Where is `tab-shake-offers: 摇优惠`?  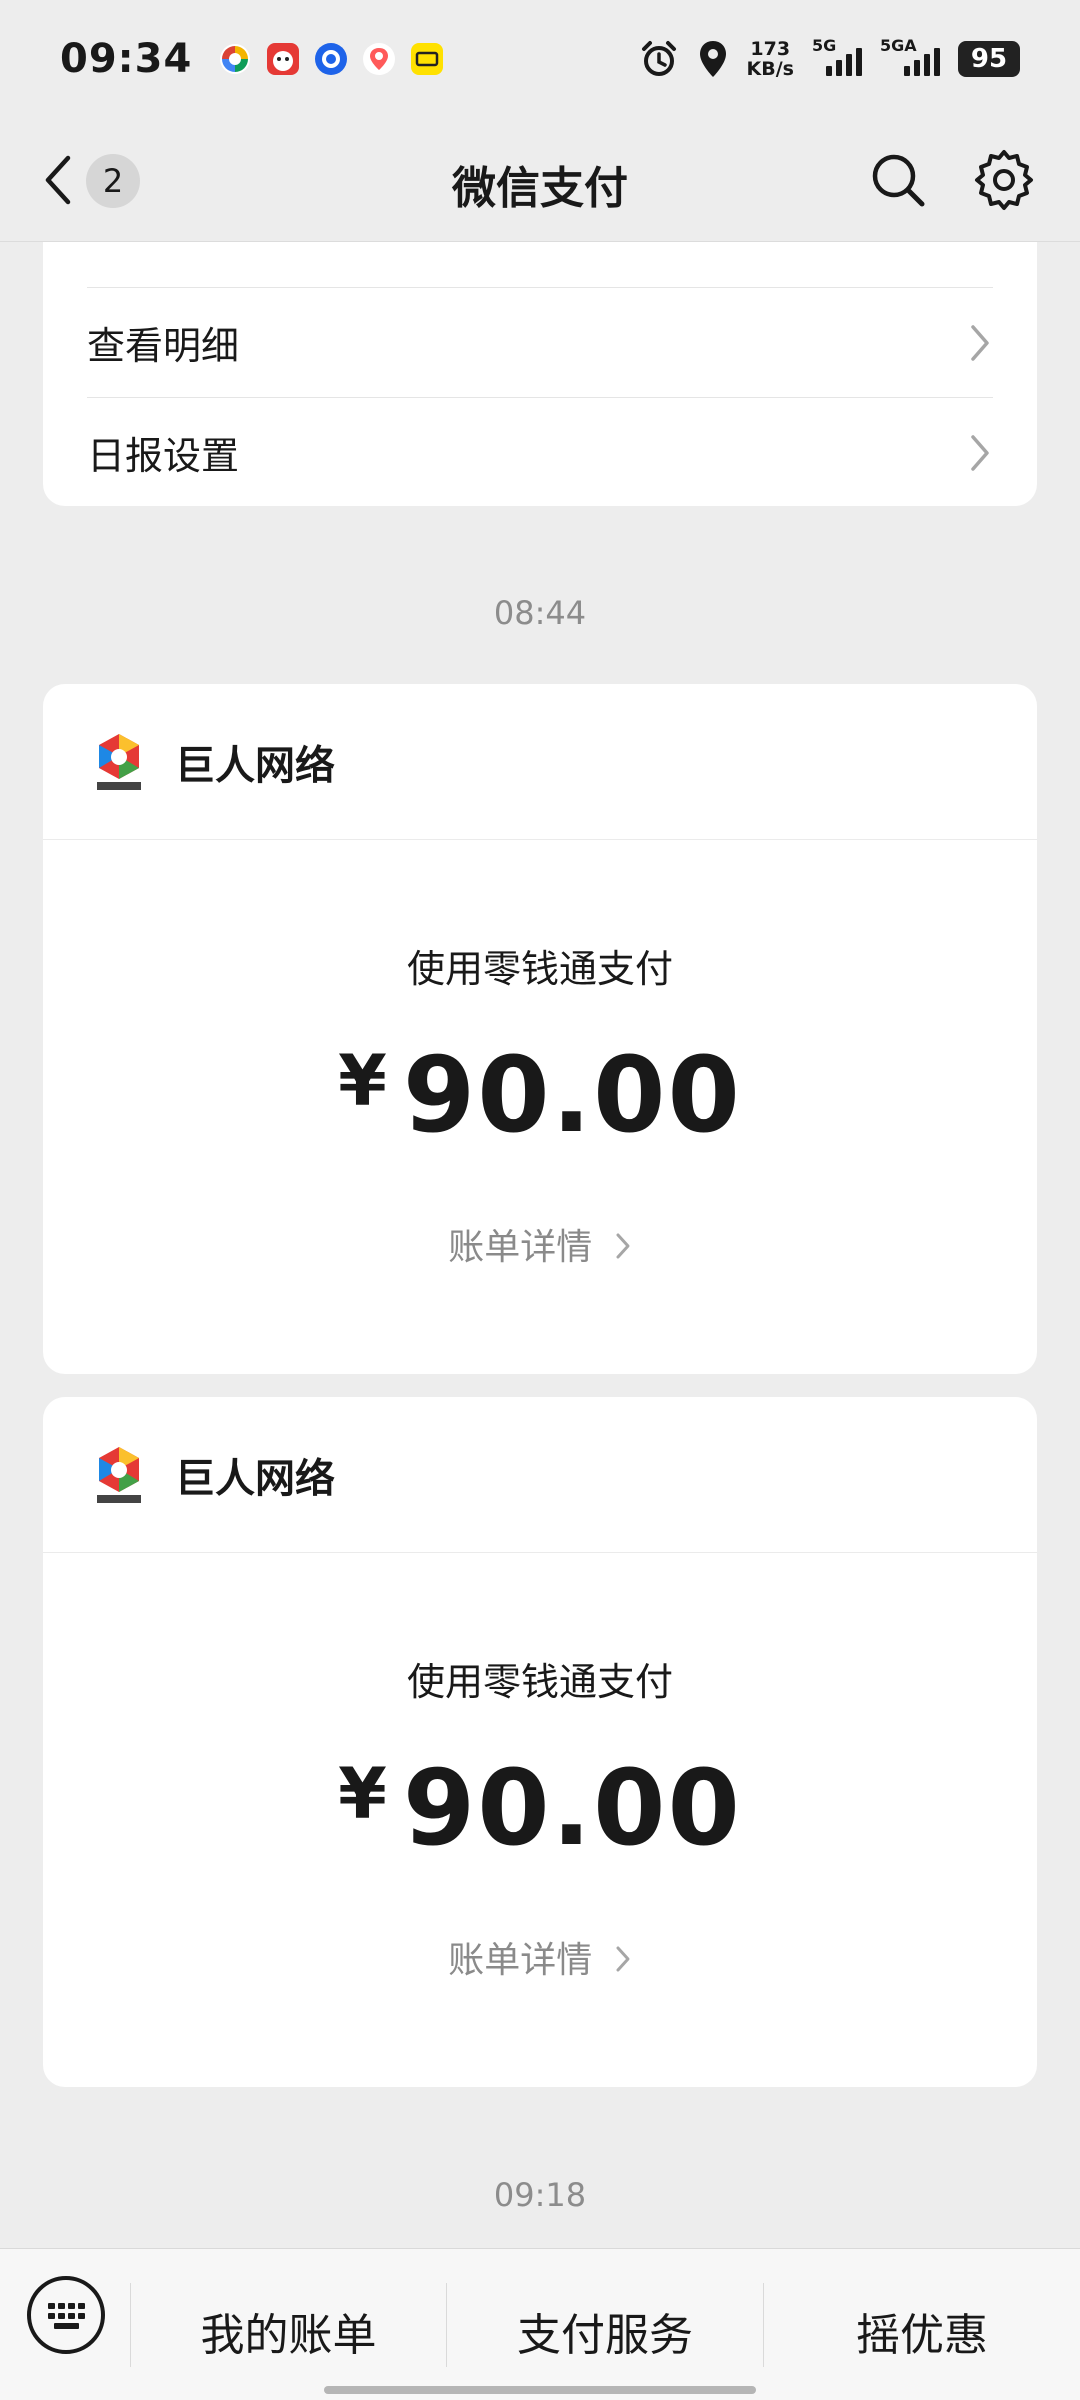
tab-shake-offers: 摇优惠 is located at coordinates (922, 2331).